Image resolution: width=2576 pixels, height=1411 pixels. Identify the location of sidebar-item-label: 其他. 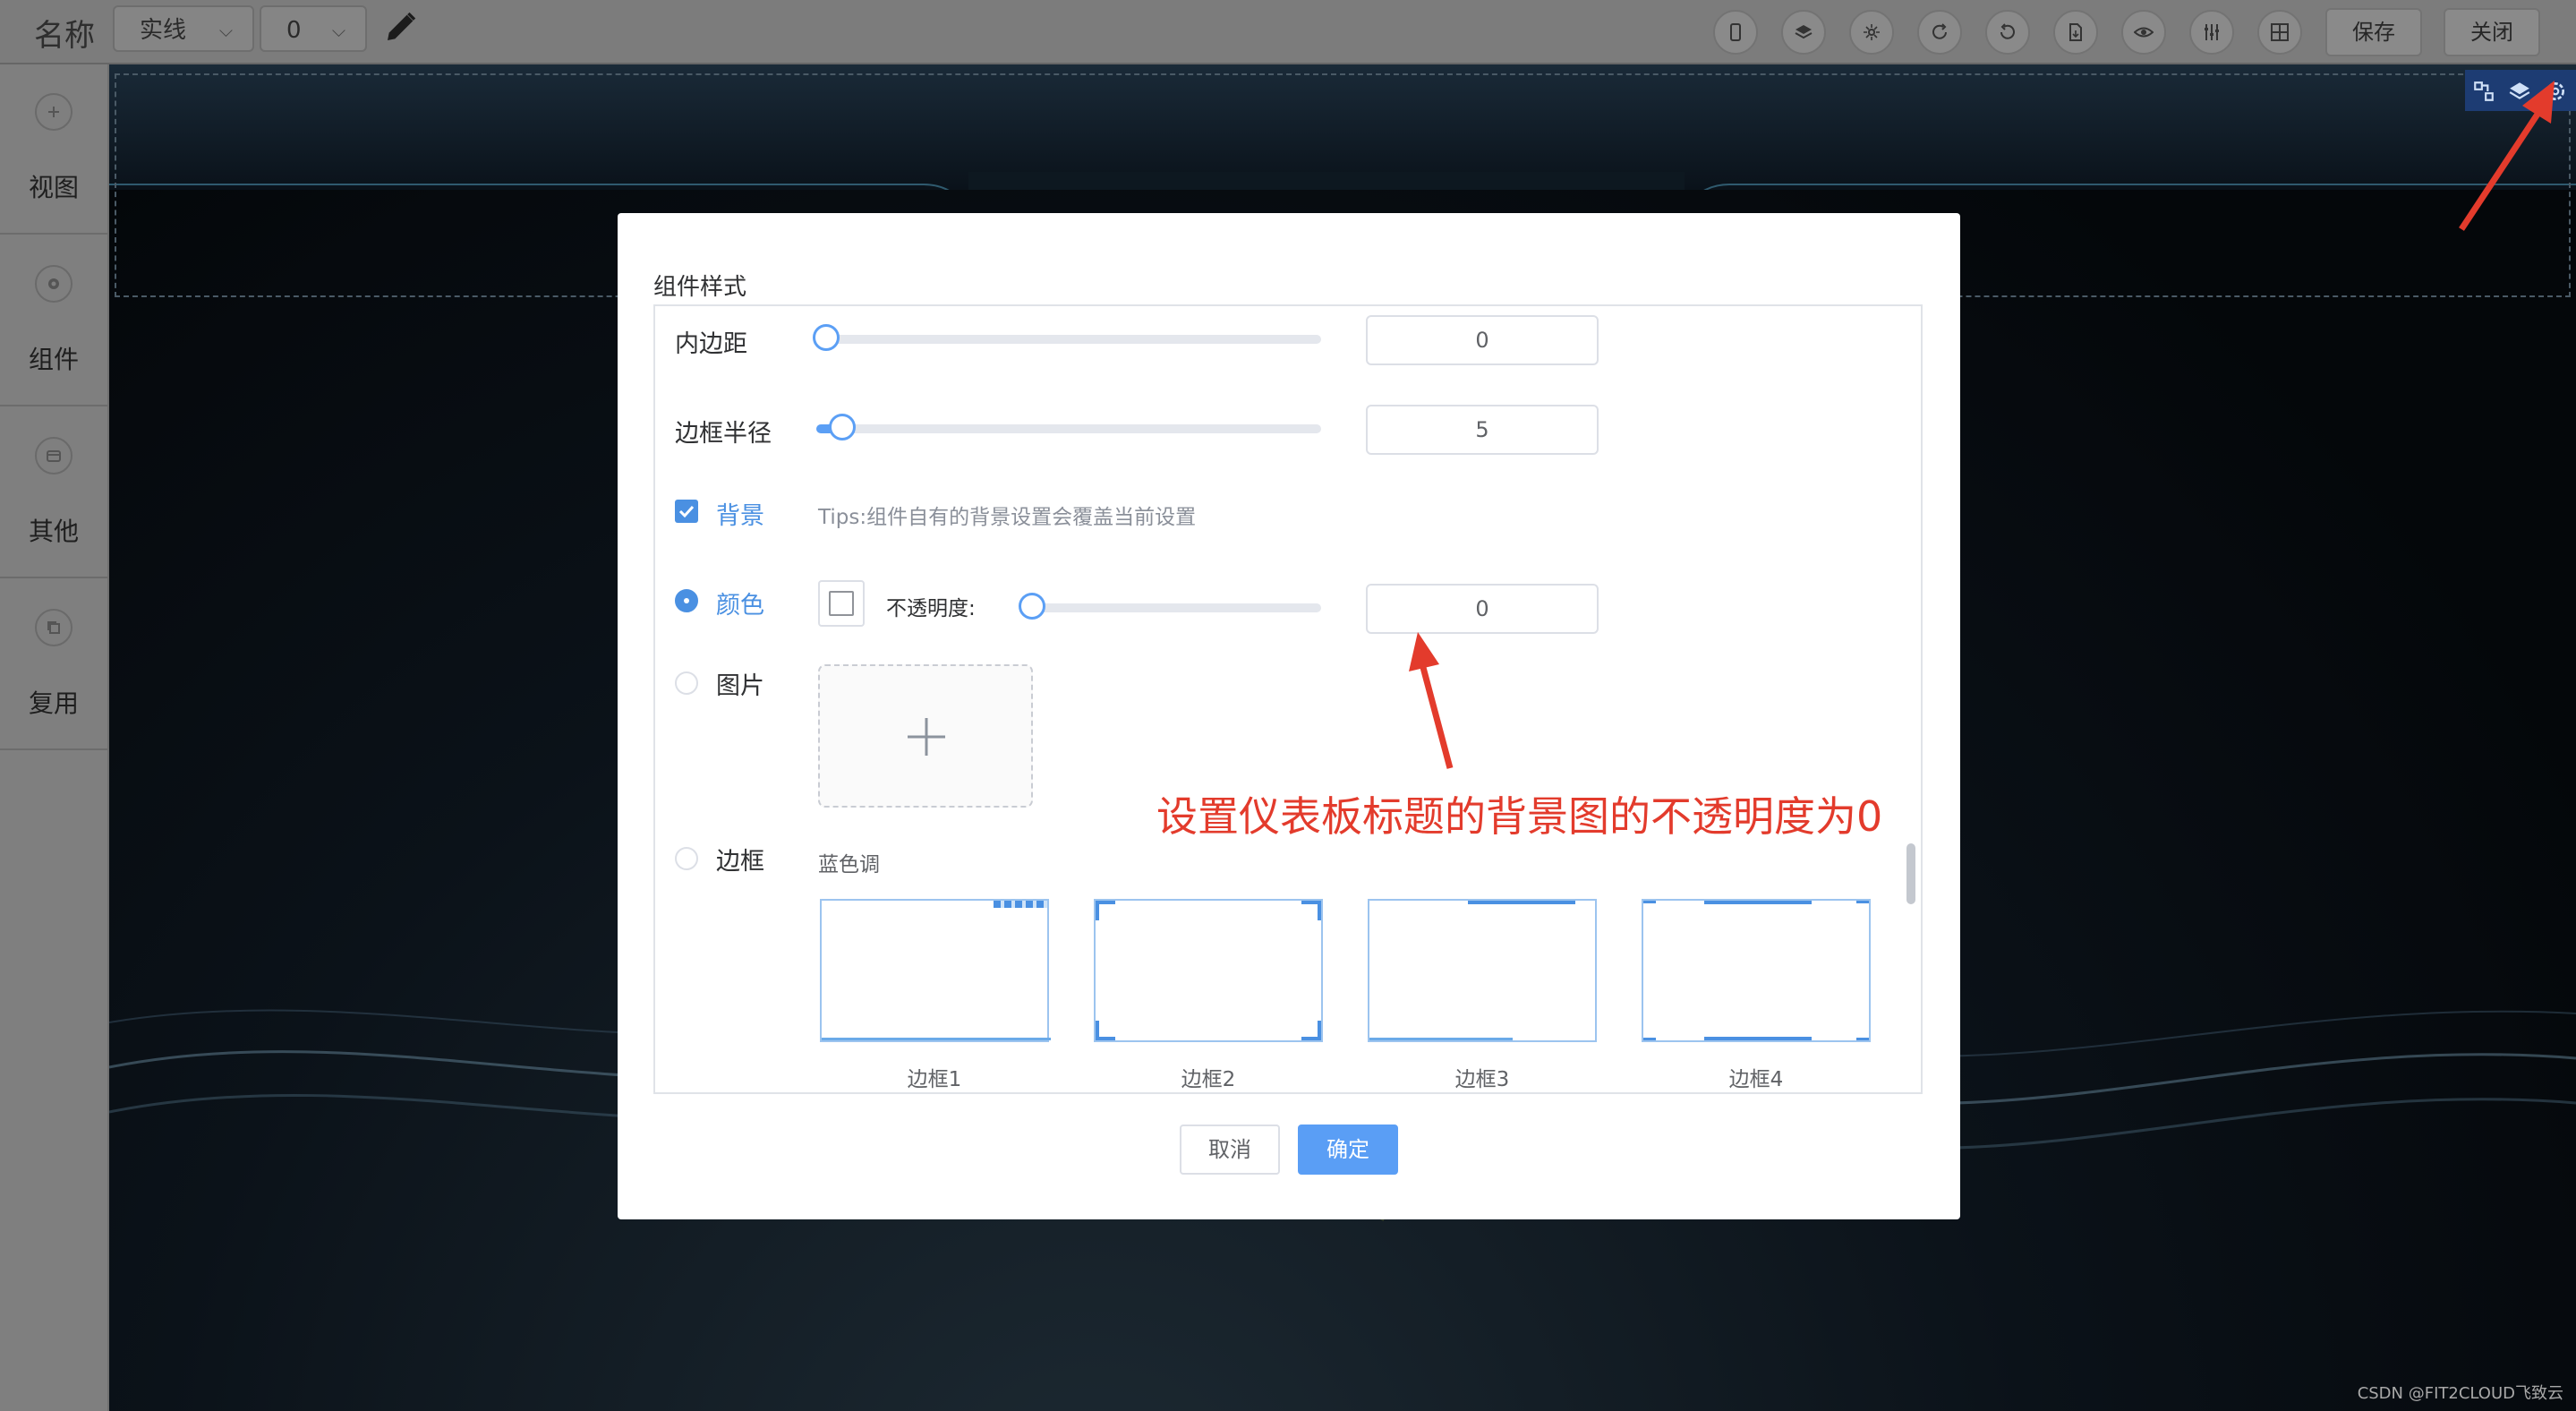
(53, 531).